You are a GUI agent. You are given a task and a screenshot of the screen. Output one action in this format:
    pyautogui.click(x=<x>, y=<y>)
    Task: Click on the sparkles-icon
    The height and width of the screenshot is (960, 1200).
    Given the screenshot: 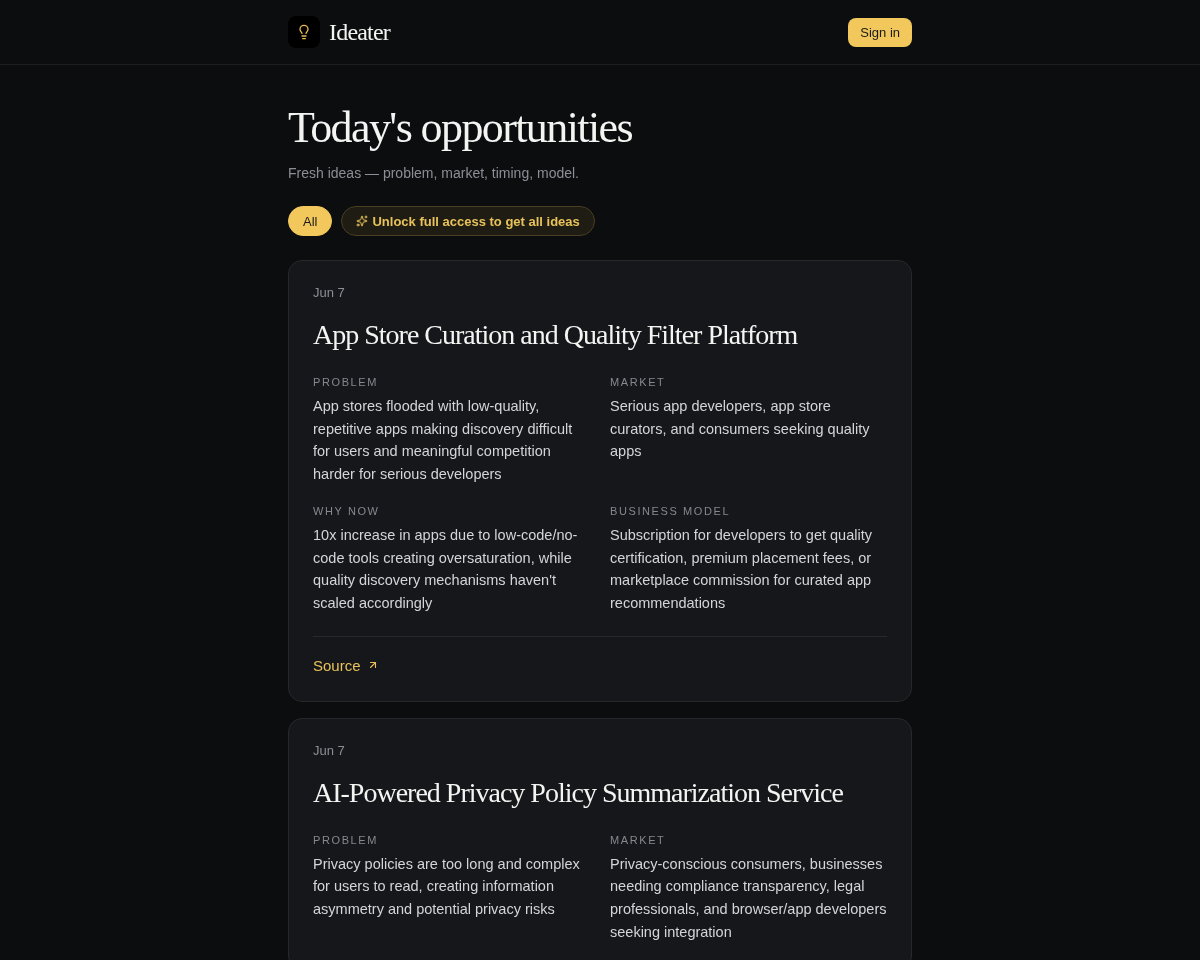 What is the action you would take?
    pyautogui.click(x=362, y=221)
    